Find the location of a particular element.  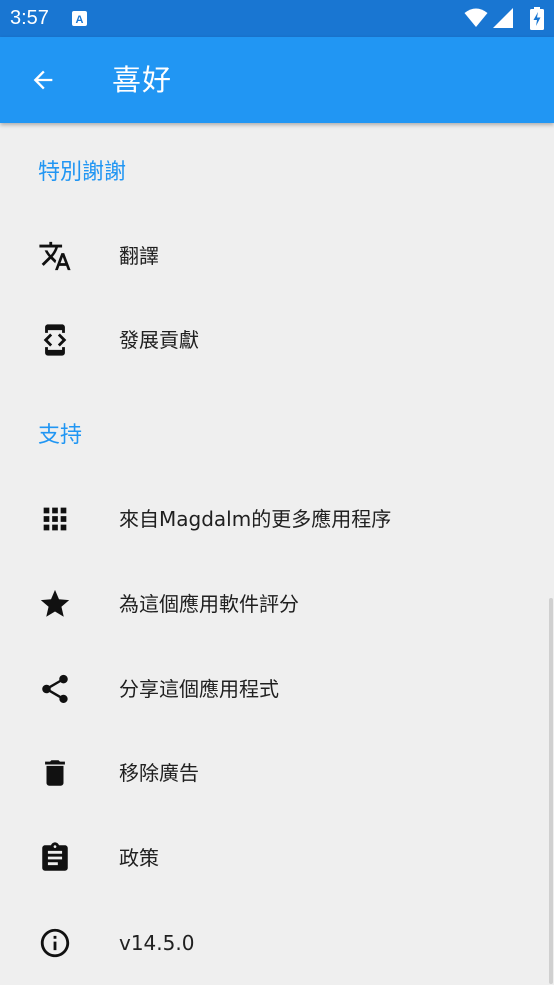

remove-ads-label: 移除廣告 is located at coordinates (159, 773).